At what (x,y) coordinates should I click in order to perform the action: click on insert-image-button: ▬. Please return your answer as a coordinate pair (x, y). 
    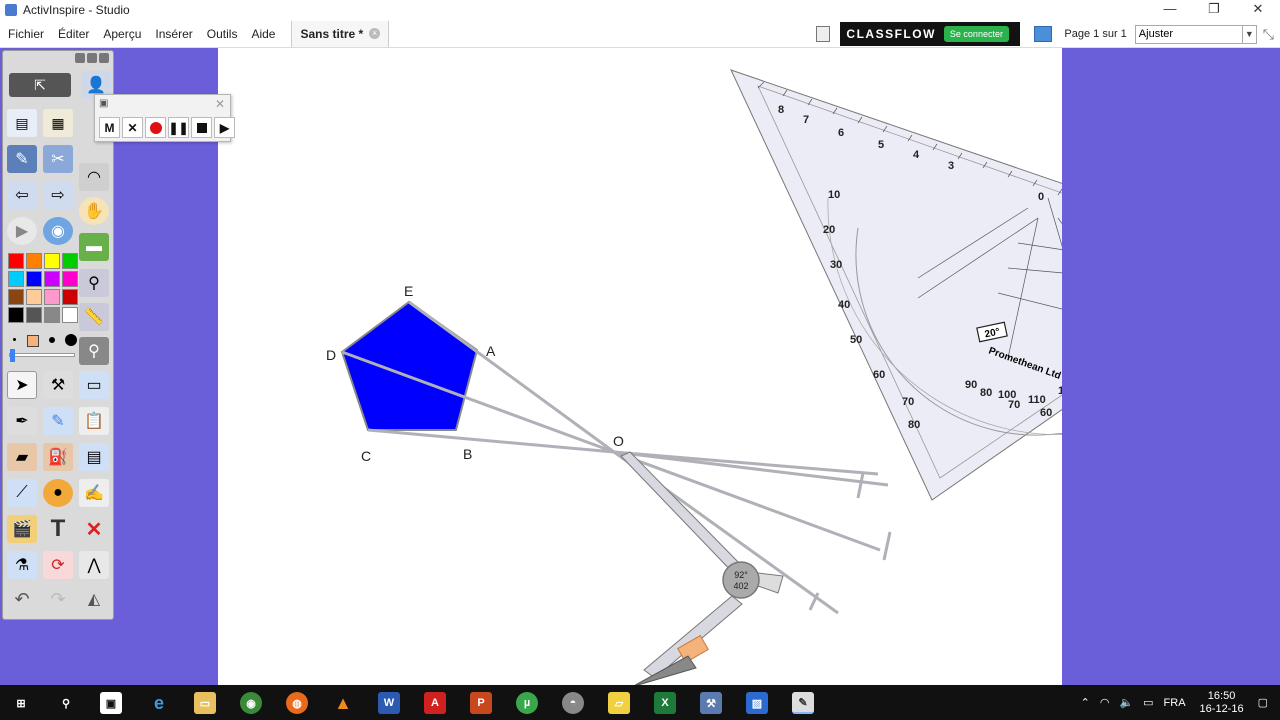
    Looking at the image, I should click on (94, 247).